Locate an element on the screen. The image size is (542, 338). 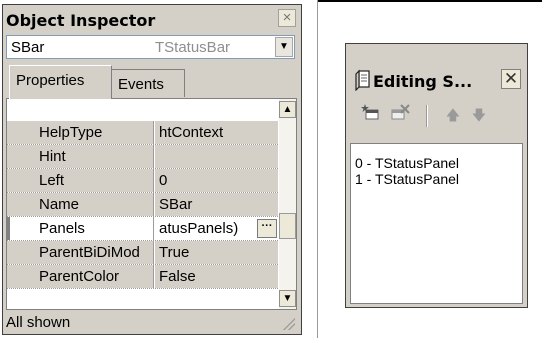
tab-events-label: Events is located at coordinates (141, 84).